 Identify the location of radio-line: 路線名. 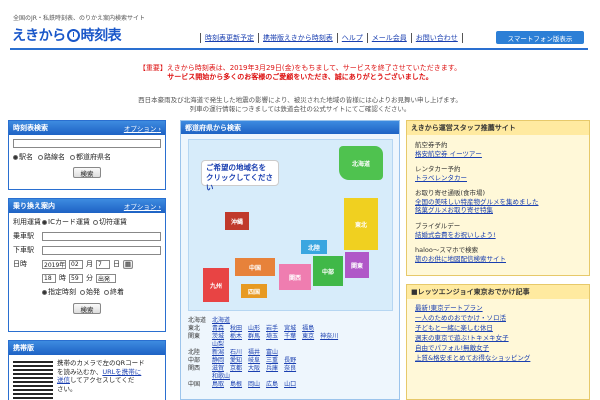
(51, 157).